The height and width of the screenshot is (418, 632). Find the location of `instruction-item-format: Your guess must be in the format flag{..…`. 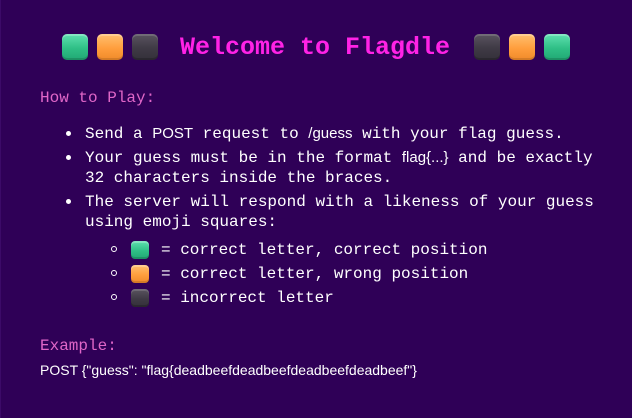

instruction-item-format: Your guess must be in the format flag{..… is located at coordinates (334, 168).